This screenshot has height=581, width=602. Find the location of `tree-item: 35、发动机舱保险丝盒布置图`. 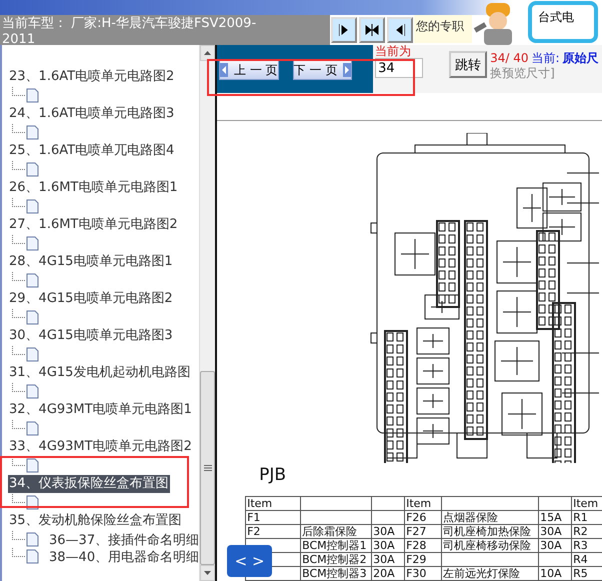

tree-item: 35、发动机舱保险丝盒布置图 is located at coordinates (95, 521).